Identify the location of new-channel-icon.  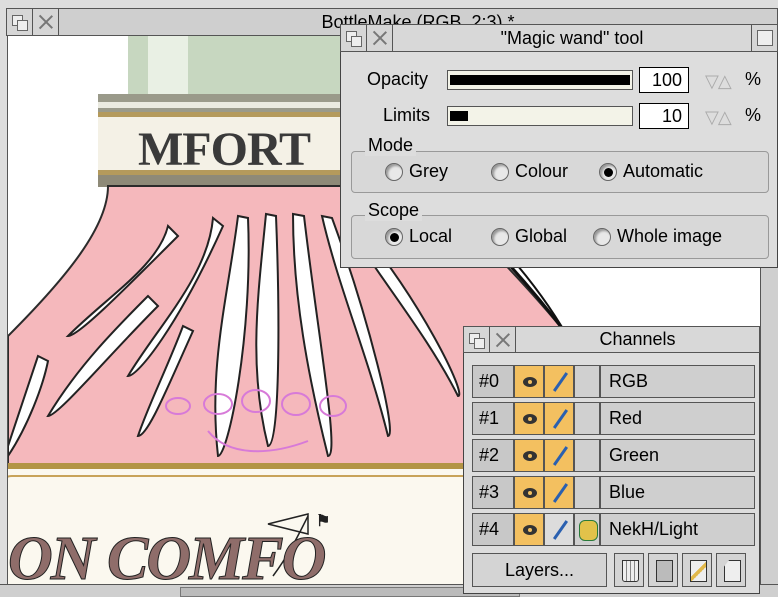
(731, 570).